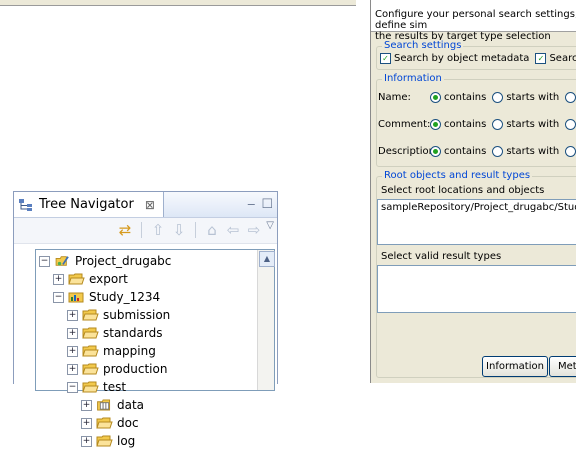 The width and height of the screenshot is (576, 450). I want to click on tree-node-study: − Study_1234, so click(112, 297).